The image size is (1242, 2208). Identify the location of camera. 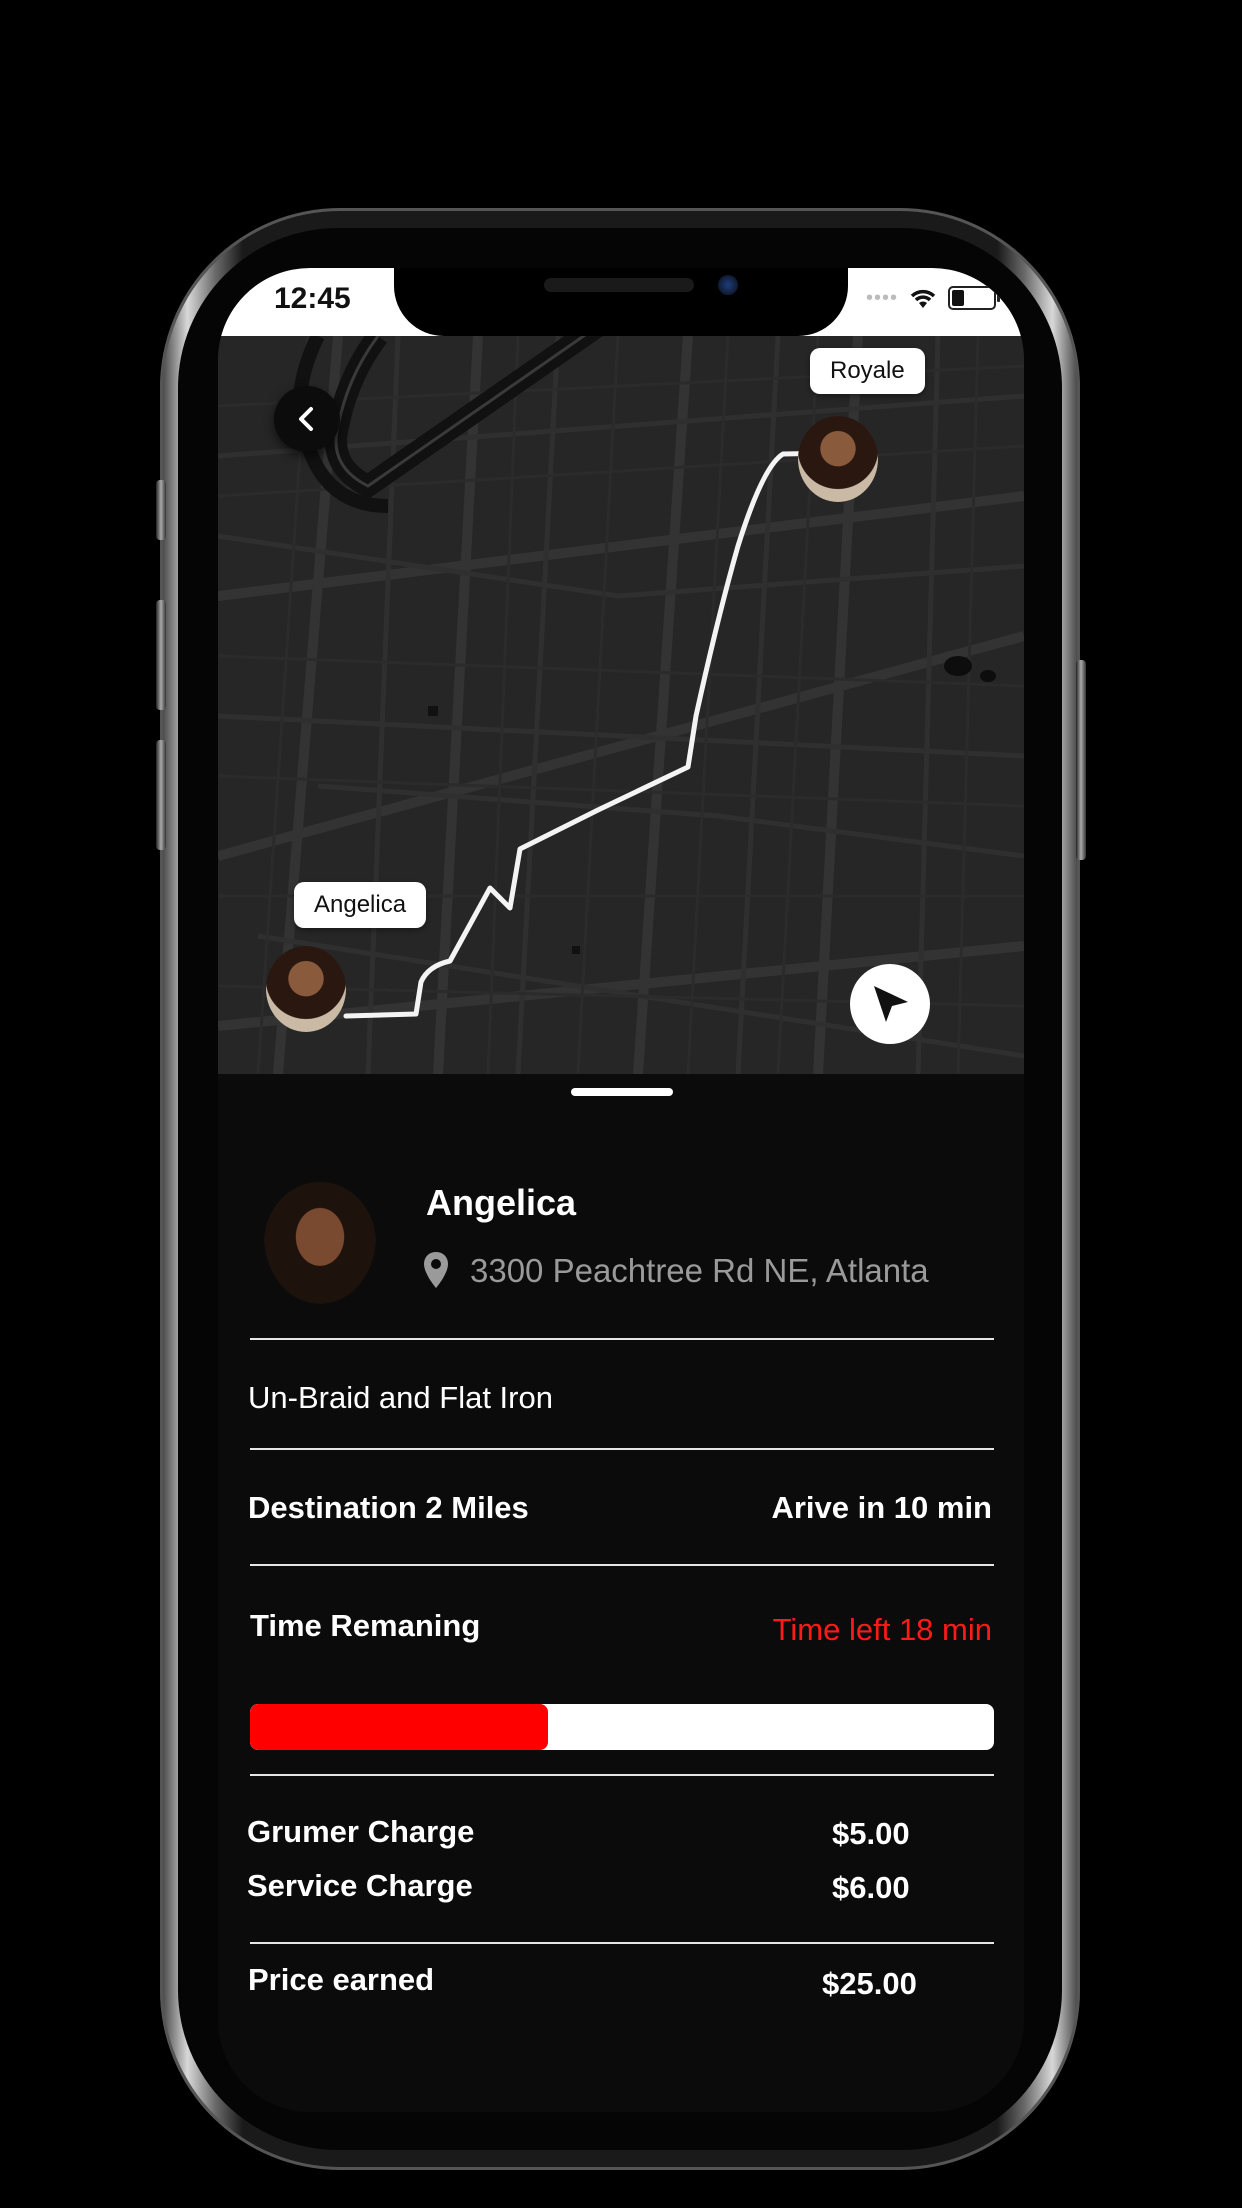
(728, 285).